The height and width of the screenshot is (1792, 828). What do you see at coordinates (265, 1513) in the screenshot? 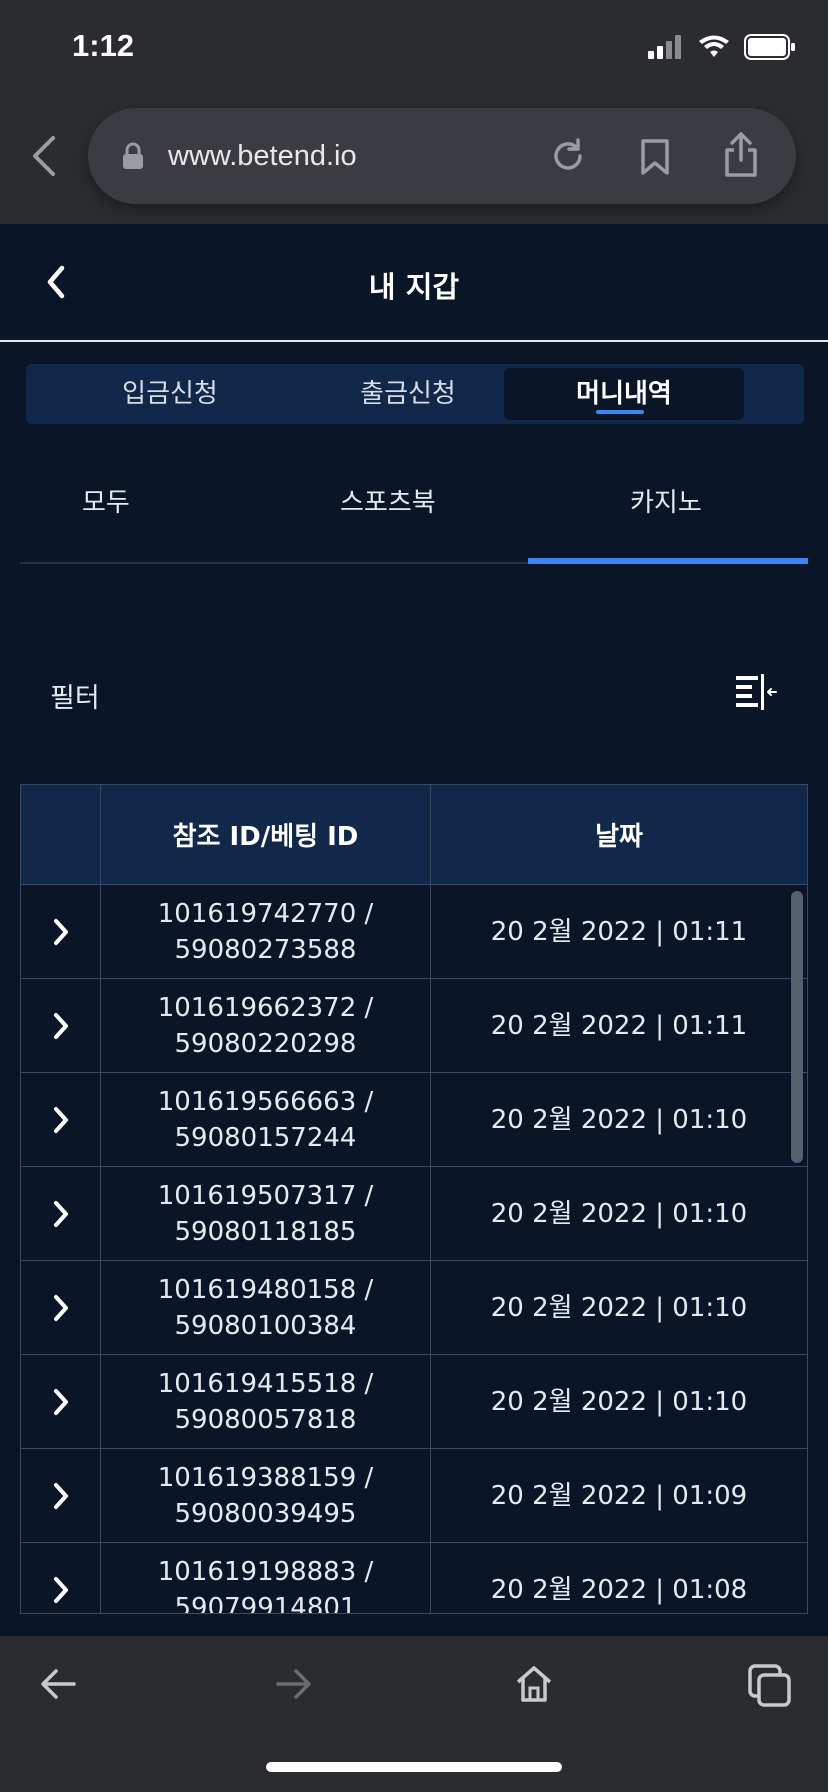
I see `bet-id: 59080039495` at bounding box center [265, 1513].